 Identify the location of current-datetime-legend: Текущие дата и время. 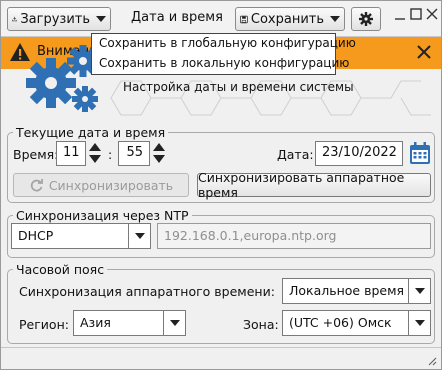
(91, 132).